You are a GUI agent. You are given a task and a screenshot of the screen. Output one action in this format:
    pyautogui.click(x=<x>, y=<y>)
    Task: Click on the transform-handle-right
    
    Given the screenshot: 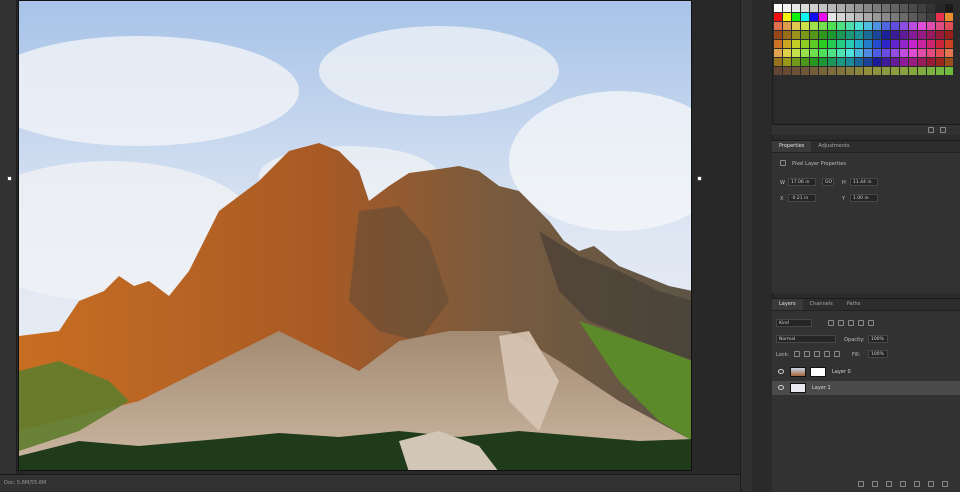 What is the action you would take?
    pyautogui.click(x=699, y=178)
    